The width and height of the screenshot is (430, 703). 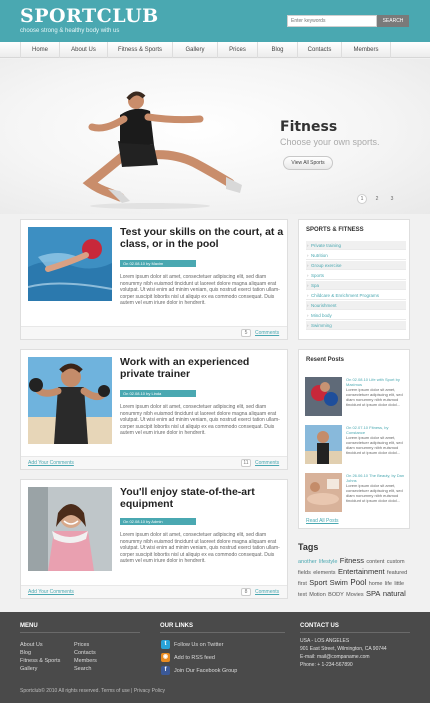 What do you see at coordinates (70, 529) in the screenshot?
I see `fitness-woman-photo` at bounding box center [70, 529].